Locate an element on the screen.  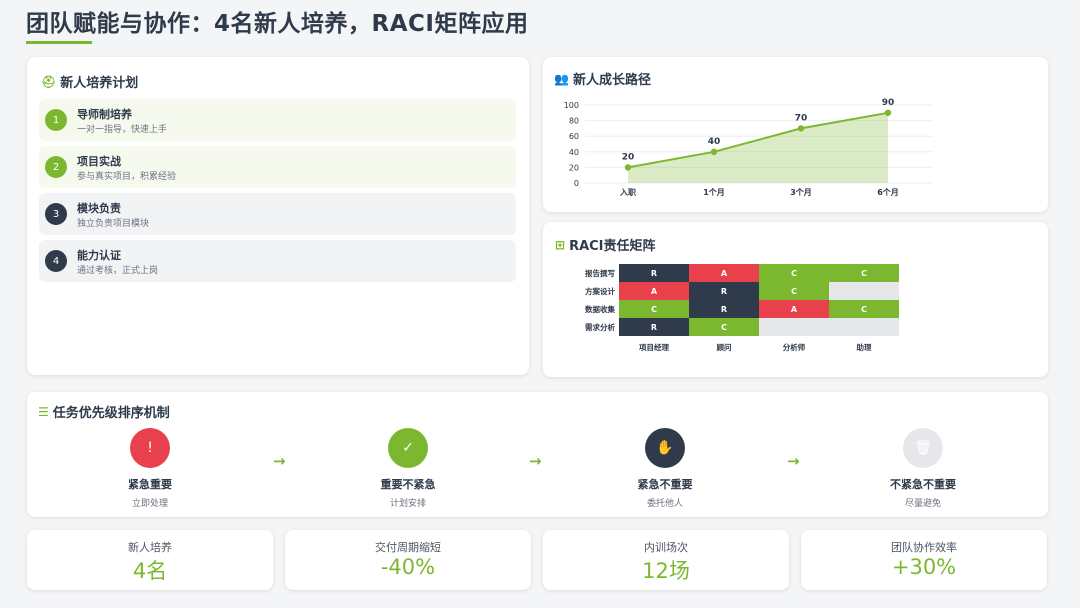
list-check-icon: ☰ is located at coordinates (43, 411).